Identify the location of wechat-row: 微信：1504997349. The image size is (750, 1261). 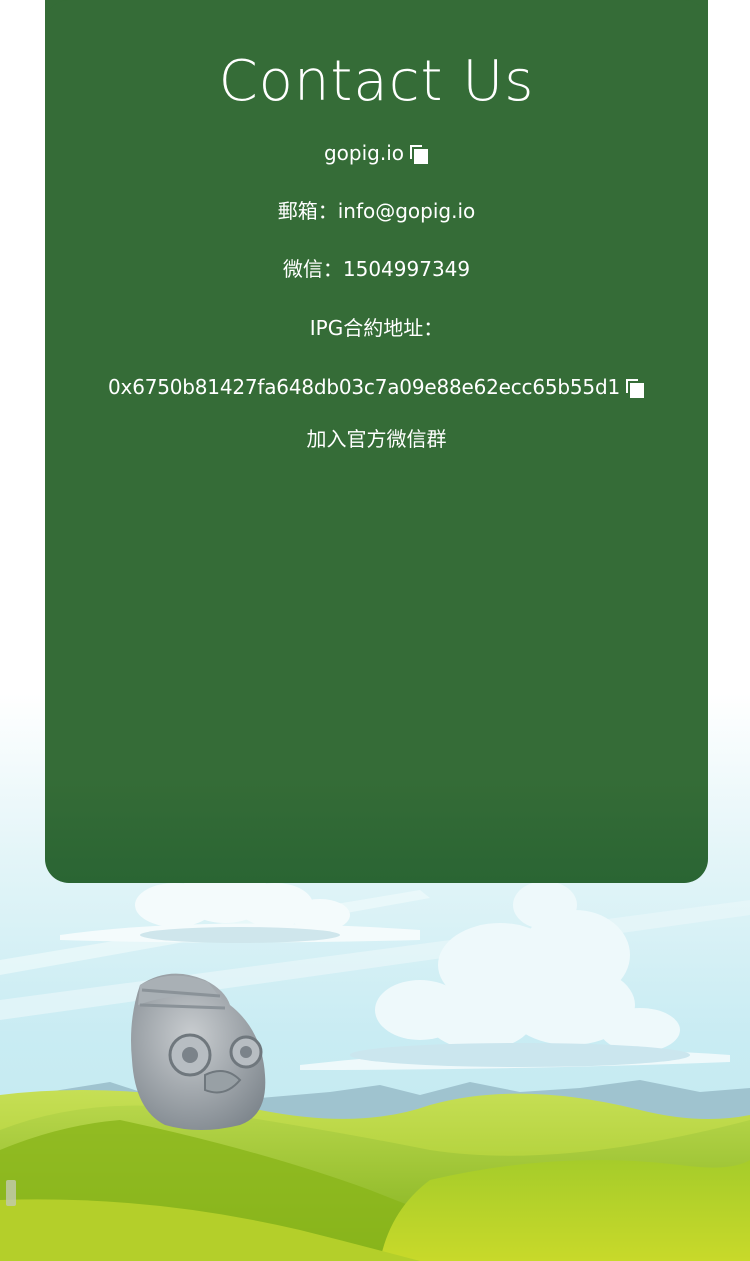
(376, 269).